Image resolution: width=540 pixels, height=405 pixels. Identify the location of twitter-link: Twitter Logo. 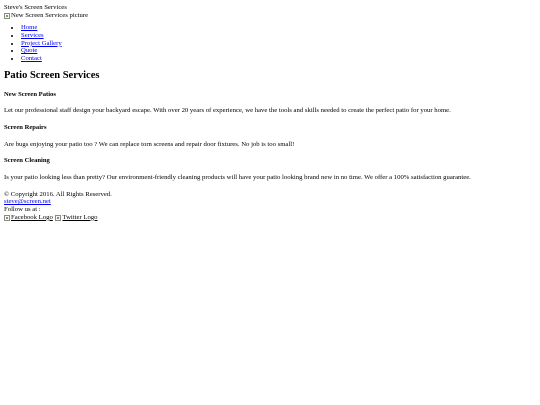
(76, 218).